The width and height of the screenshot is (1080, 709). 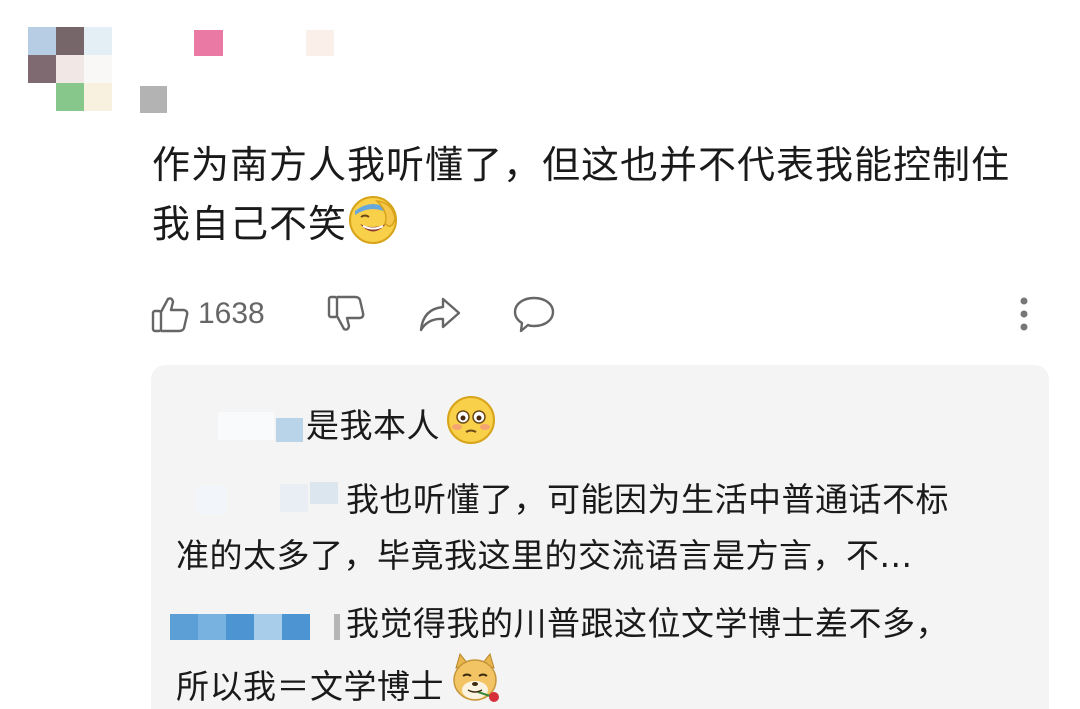 What do you see at coordinates (250, 224) in the screenshot?
I see `comment-line-2: 我自己不笑` at bounding box center [250, 224].